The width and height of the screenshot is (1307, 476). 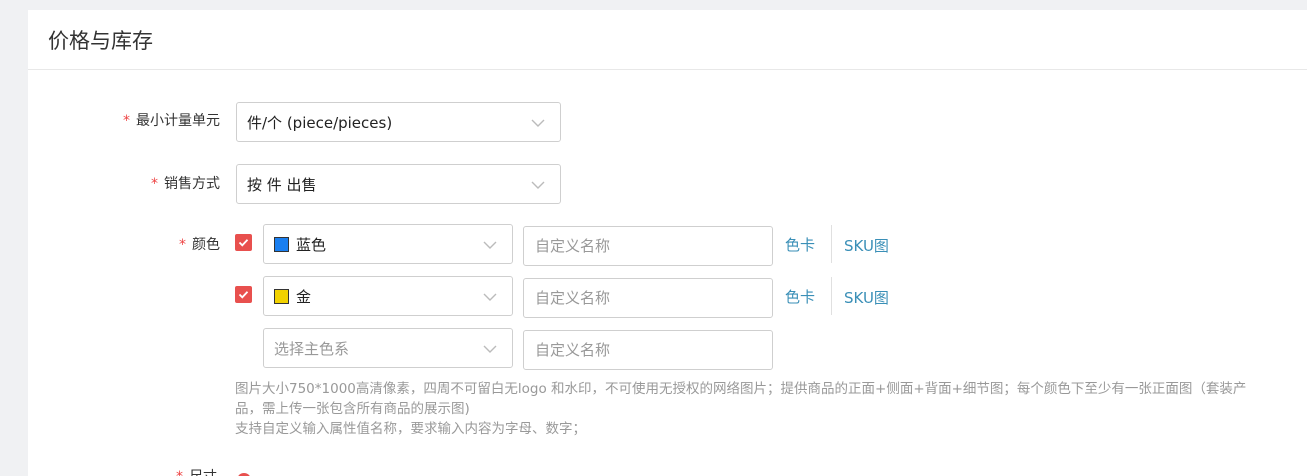 I want to click on hint-line-2: 支持自定义输入属性值名称，要求输入内容为字母、数字；, so click(x=410, y=429).